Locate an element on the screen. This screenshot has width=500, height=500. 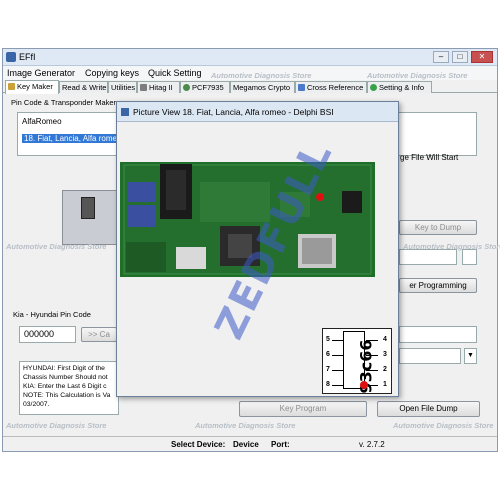
selected-model: 18. Fiat, Lancia, Alfa romeo is located at coordinates (73, 138).